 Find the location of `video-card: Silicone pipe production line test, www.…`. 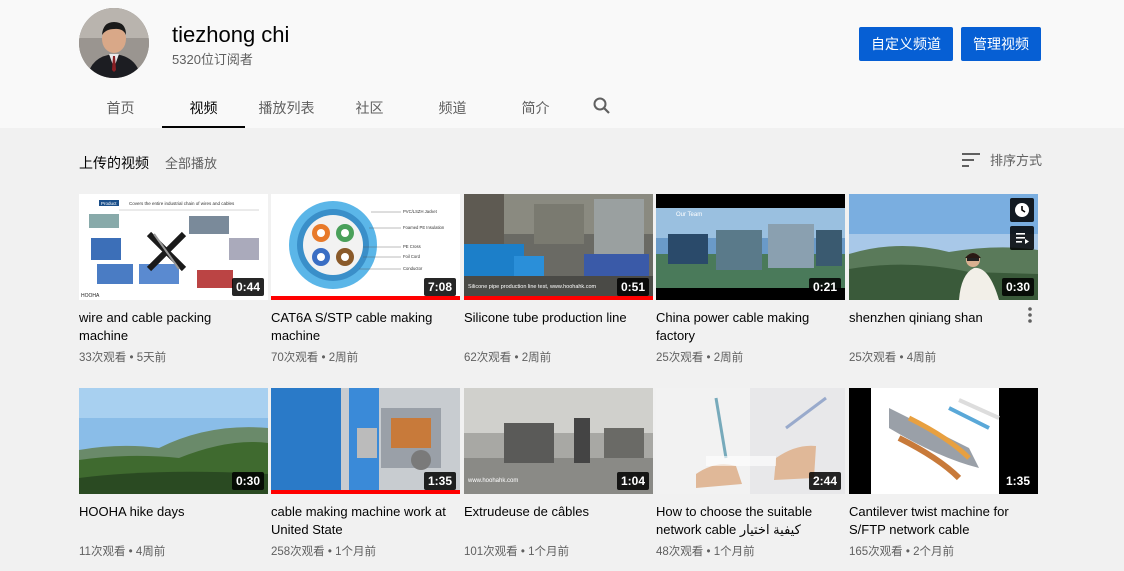

video-card: Silicone pipe production line test, www.… is located at coordinates (558, 279).